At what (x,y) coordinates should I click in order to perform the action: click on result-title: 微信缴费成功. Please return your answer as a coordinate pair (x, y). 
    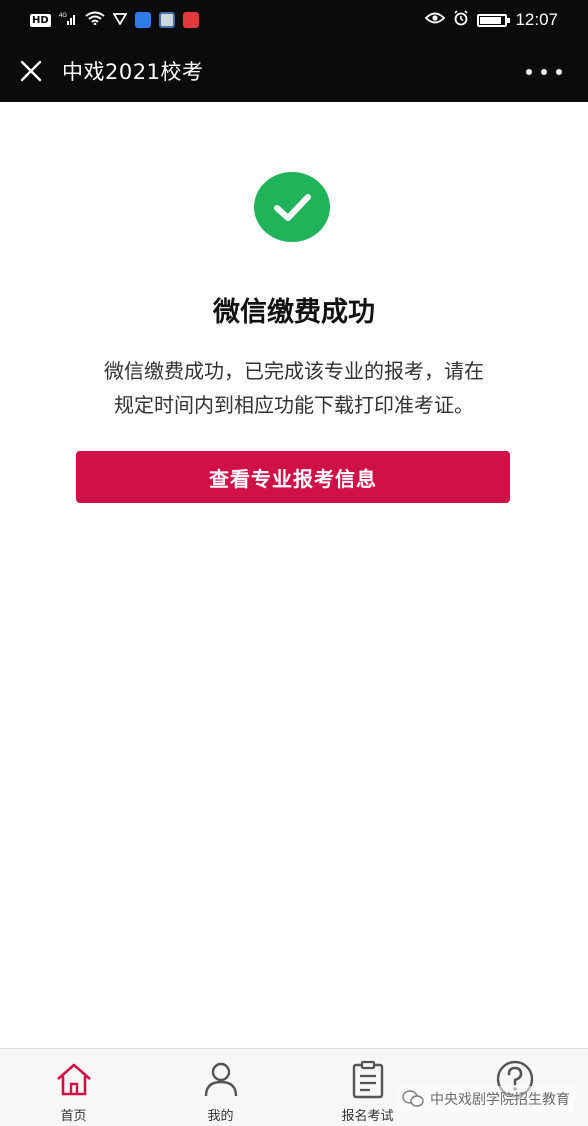
    Looking at the image, I should click on (294, 312).